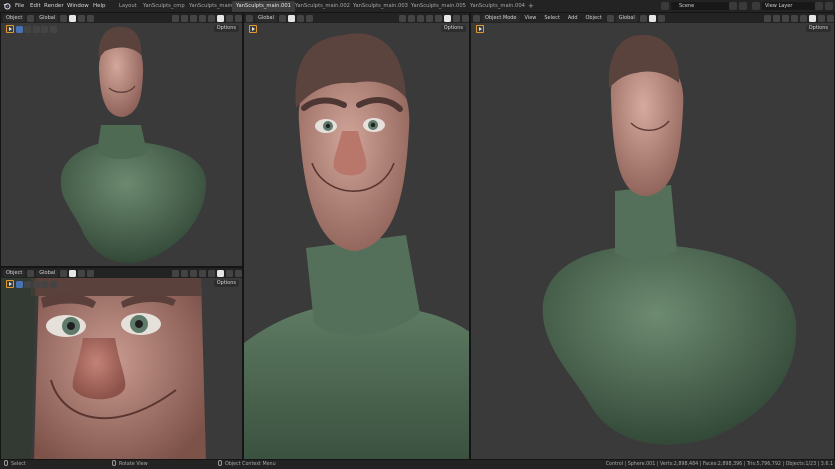 The height and width of the screenshot is (469, 835). I want to click on menu-add: Add, so click(573, 18).